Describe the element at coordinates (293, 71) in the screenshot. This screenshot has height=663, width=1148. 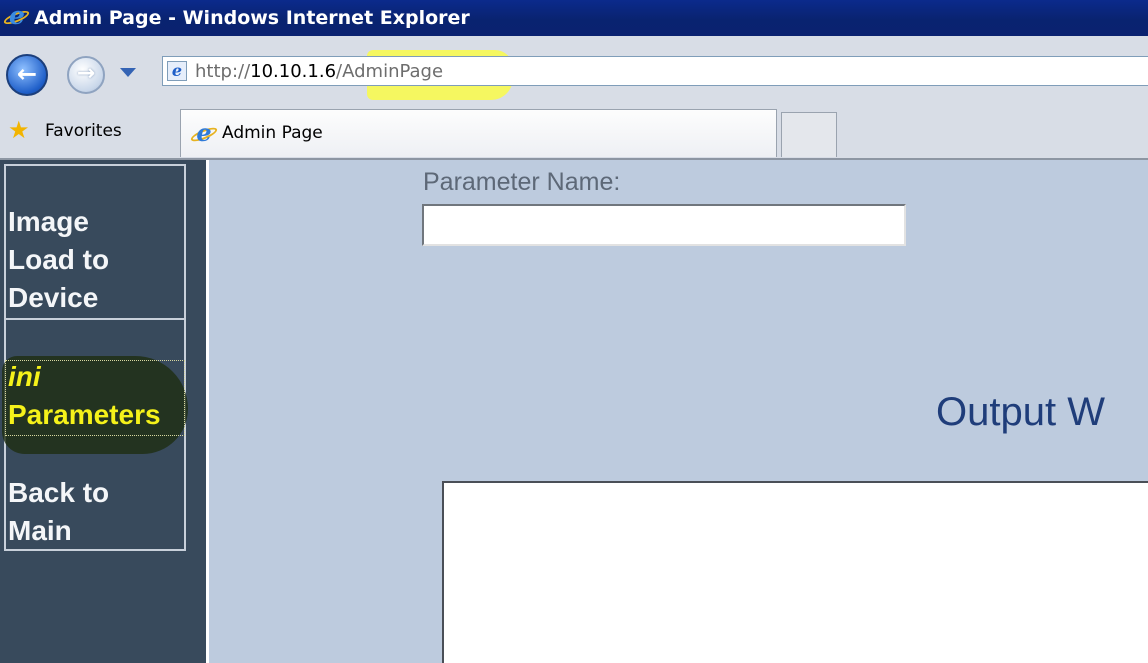
I see `url-host: 10.10.1.6` at that location.